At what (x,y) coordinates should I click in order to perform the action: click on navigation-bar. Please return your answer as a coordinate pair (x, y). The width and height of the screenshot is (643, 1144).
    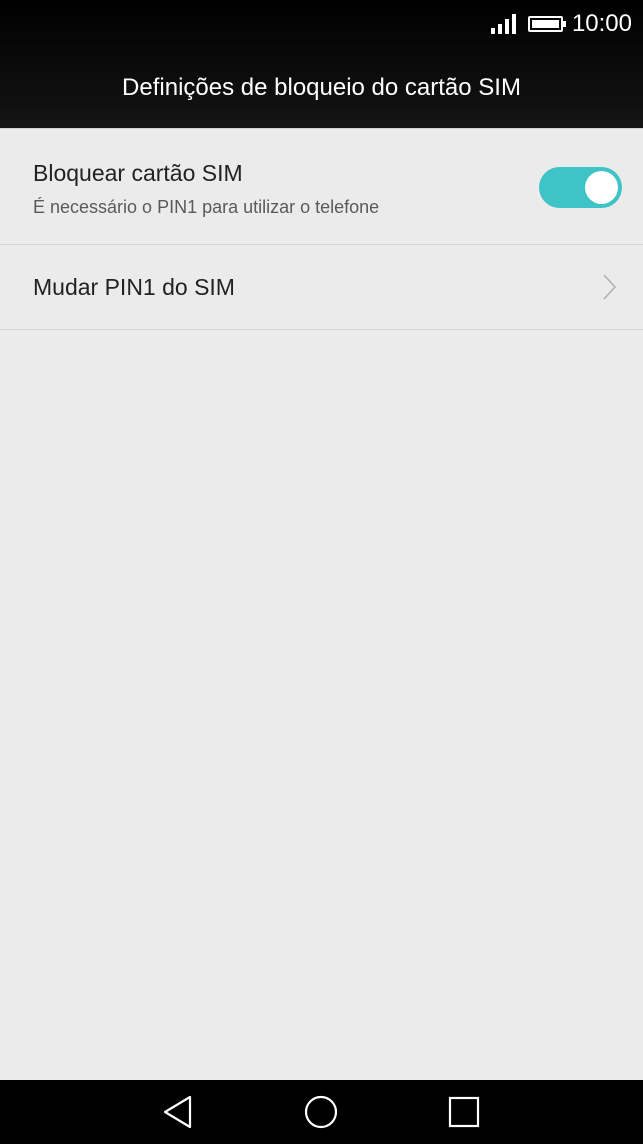
    Looking at the image, I should click on (321, 1112).